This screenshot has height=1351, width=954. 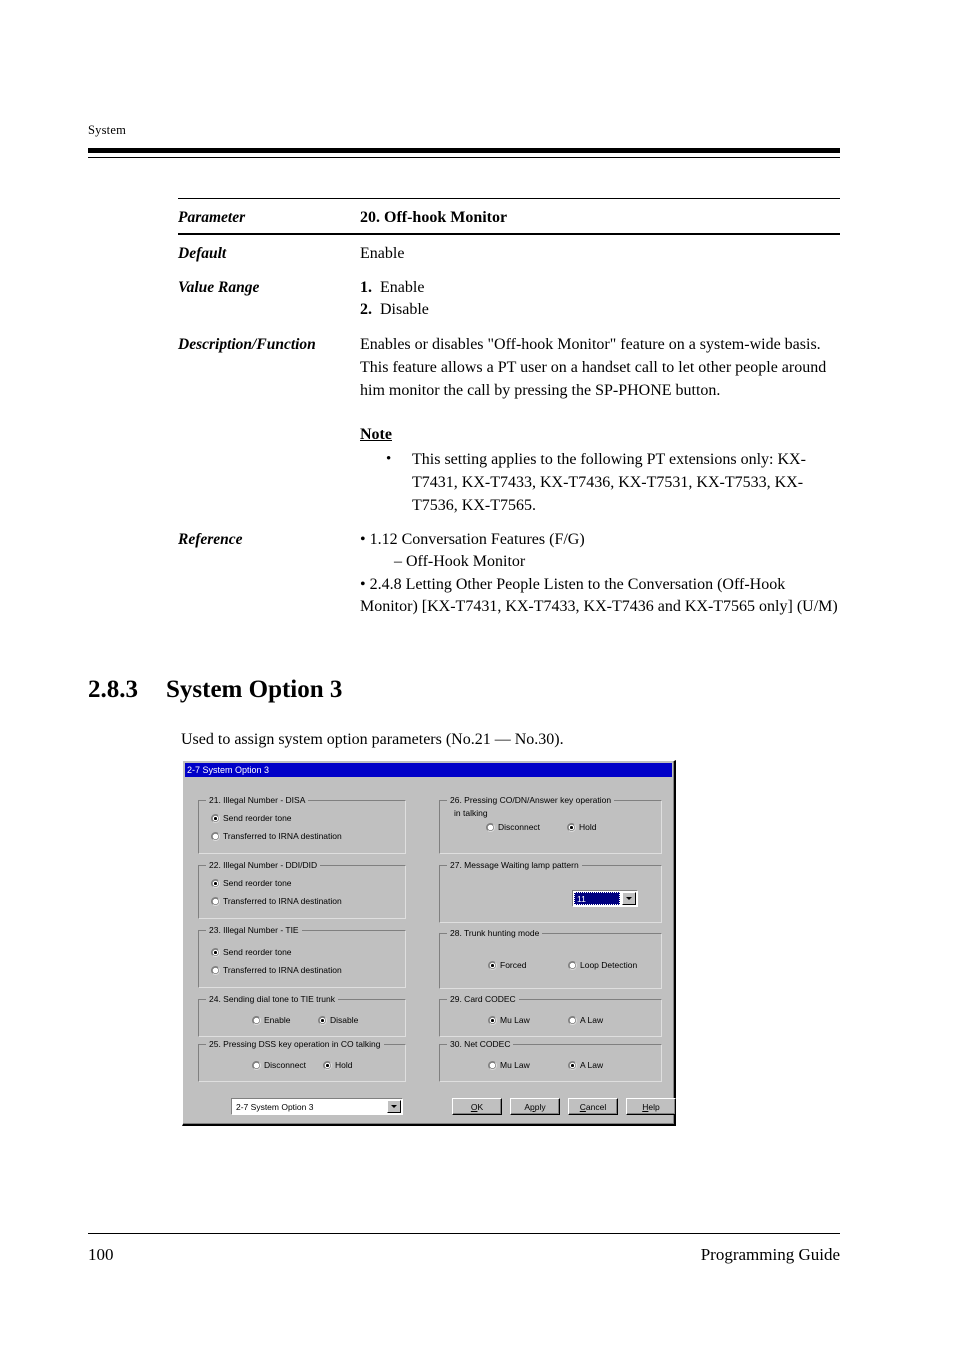 I want to click on radio-29-mu-law: Mu Law, so click(x=509, y=1020).